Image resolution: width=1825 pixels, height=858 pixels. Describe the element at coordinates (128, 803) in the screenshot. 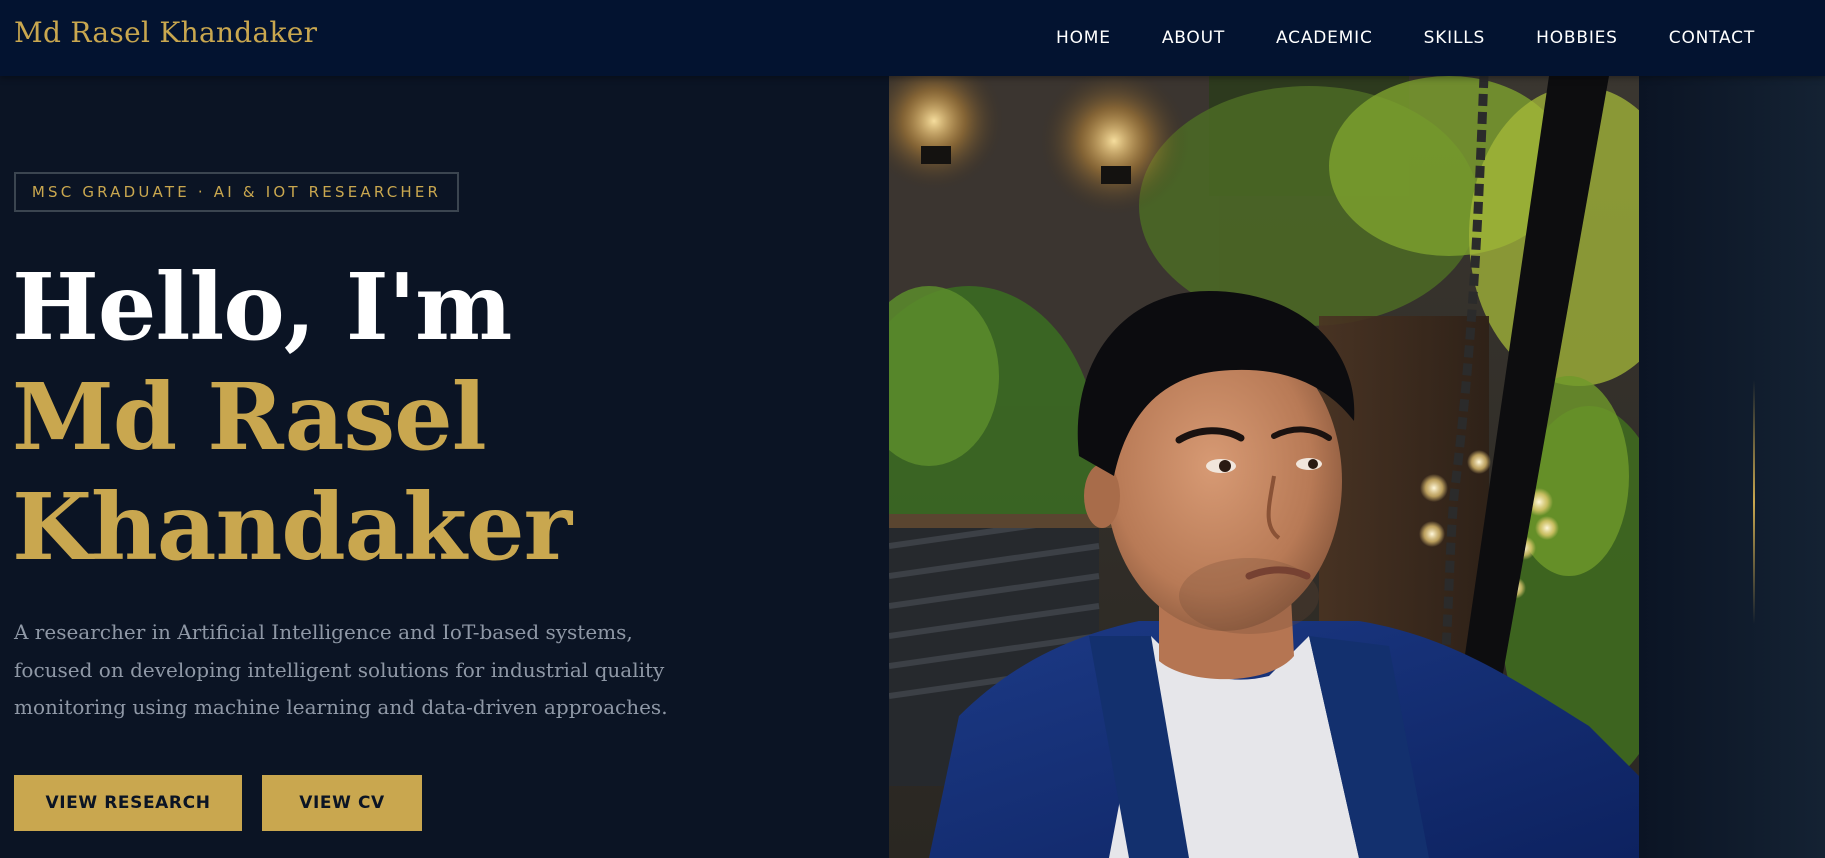

I see `view-research-button: VIEW RESEARCH` at that location.